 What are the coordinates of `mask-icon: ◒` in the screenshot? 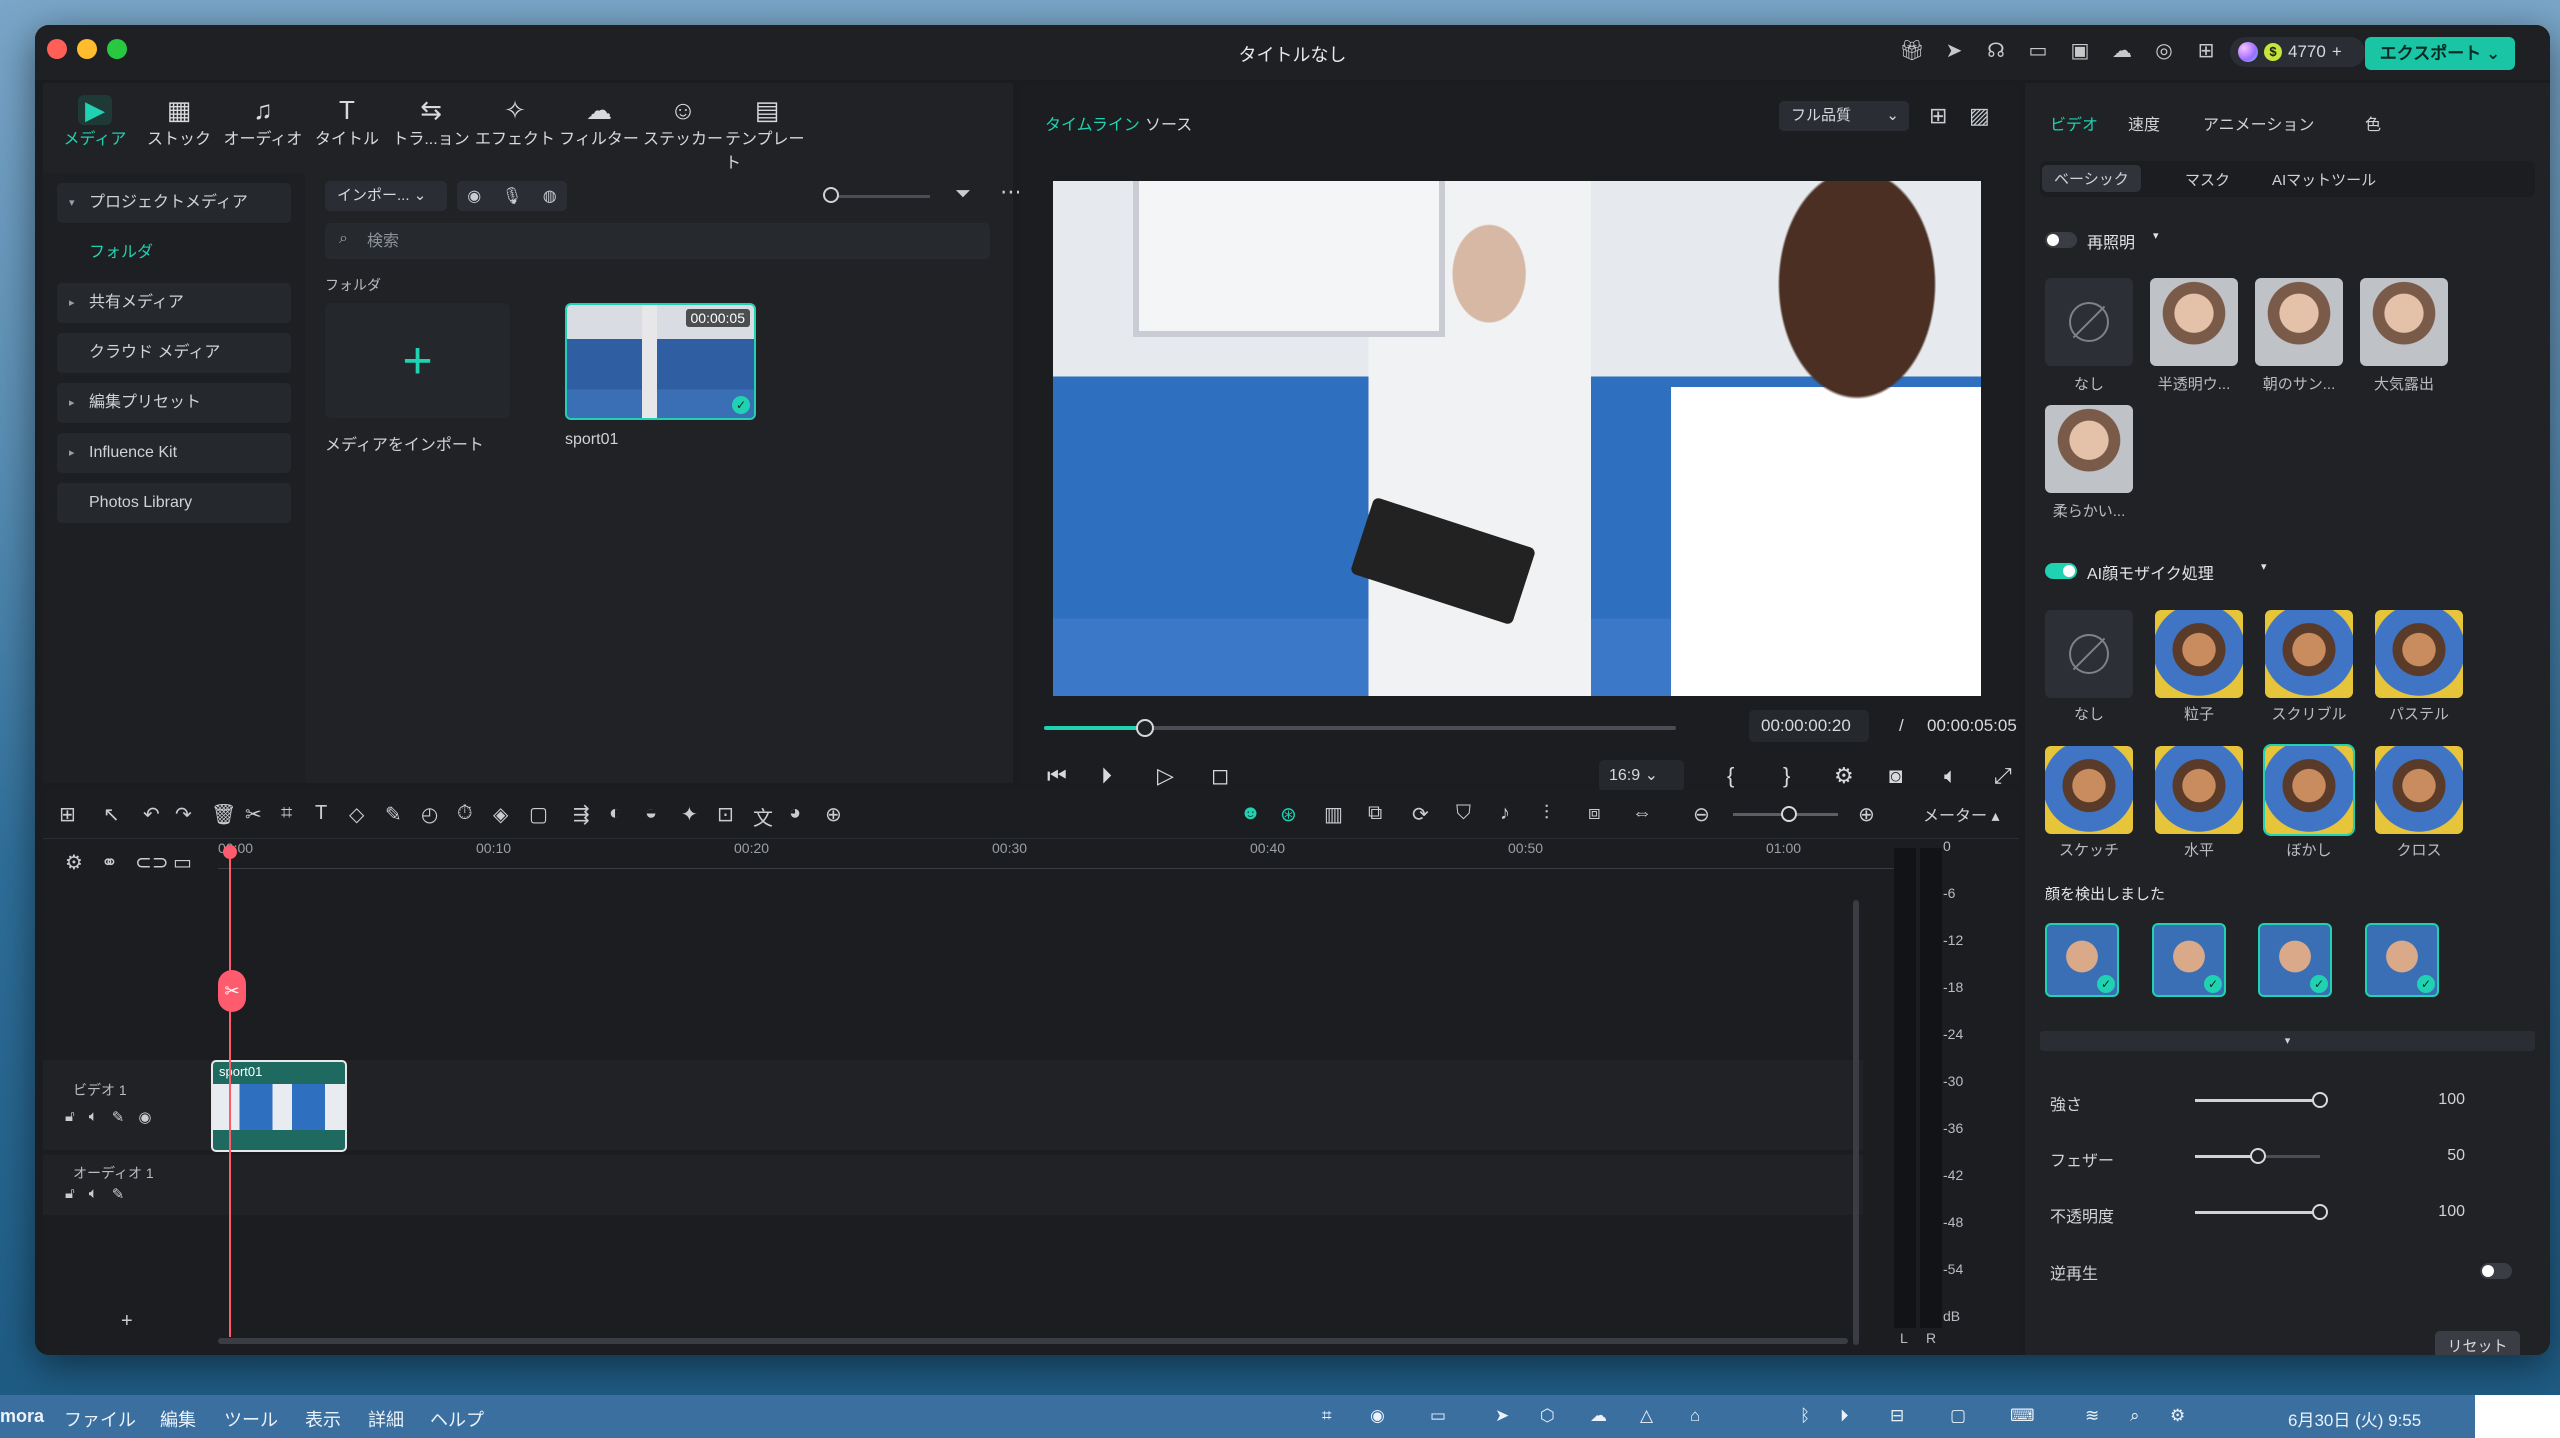 It's located at (651, 813).